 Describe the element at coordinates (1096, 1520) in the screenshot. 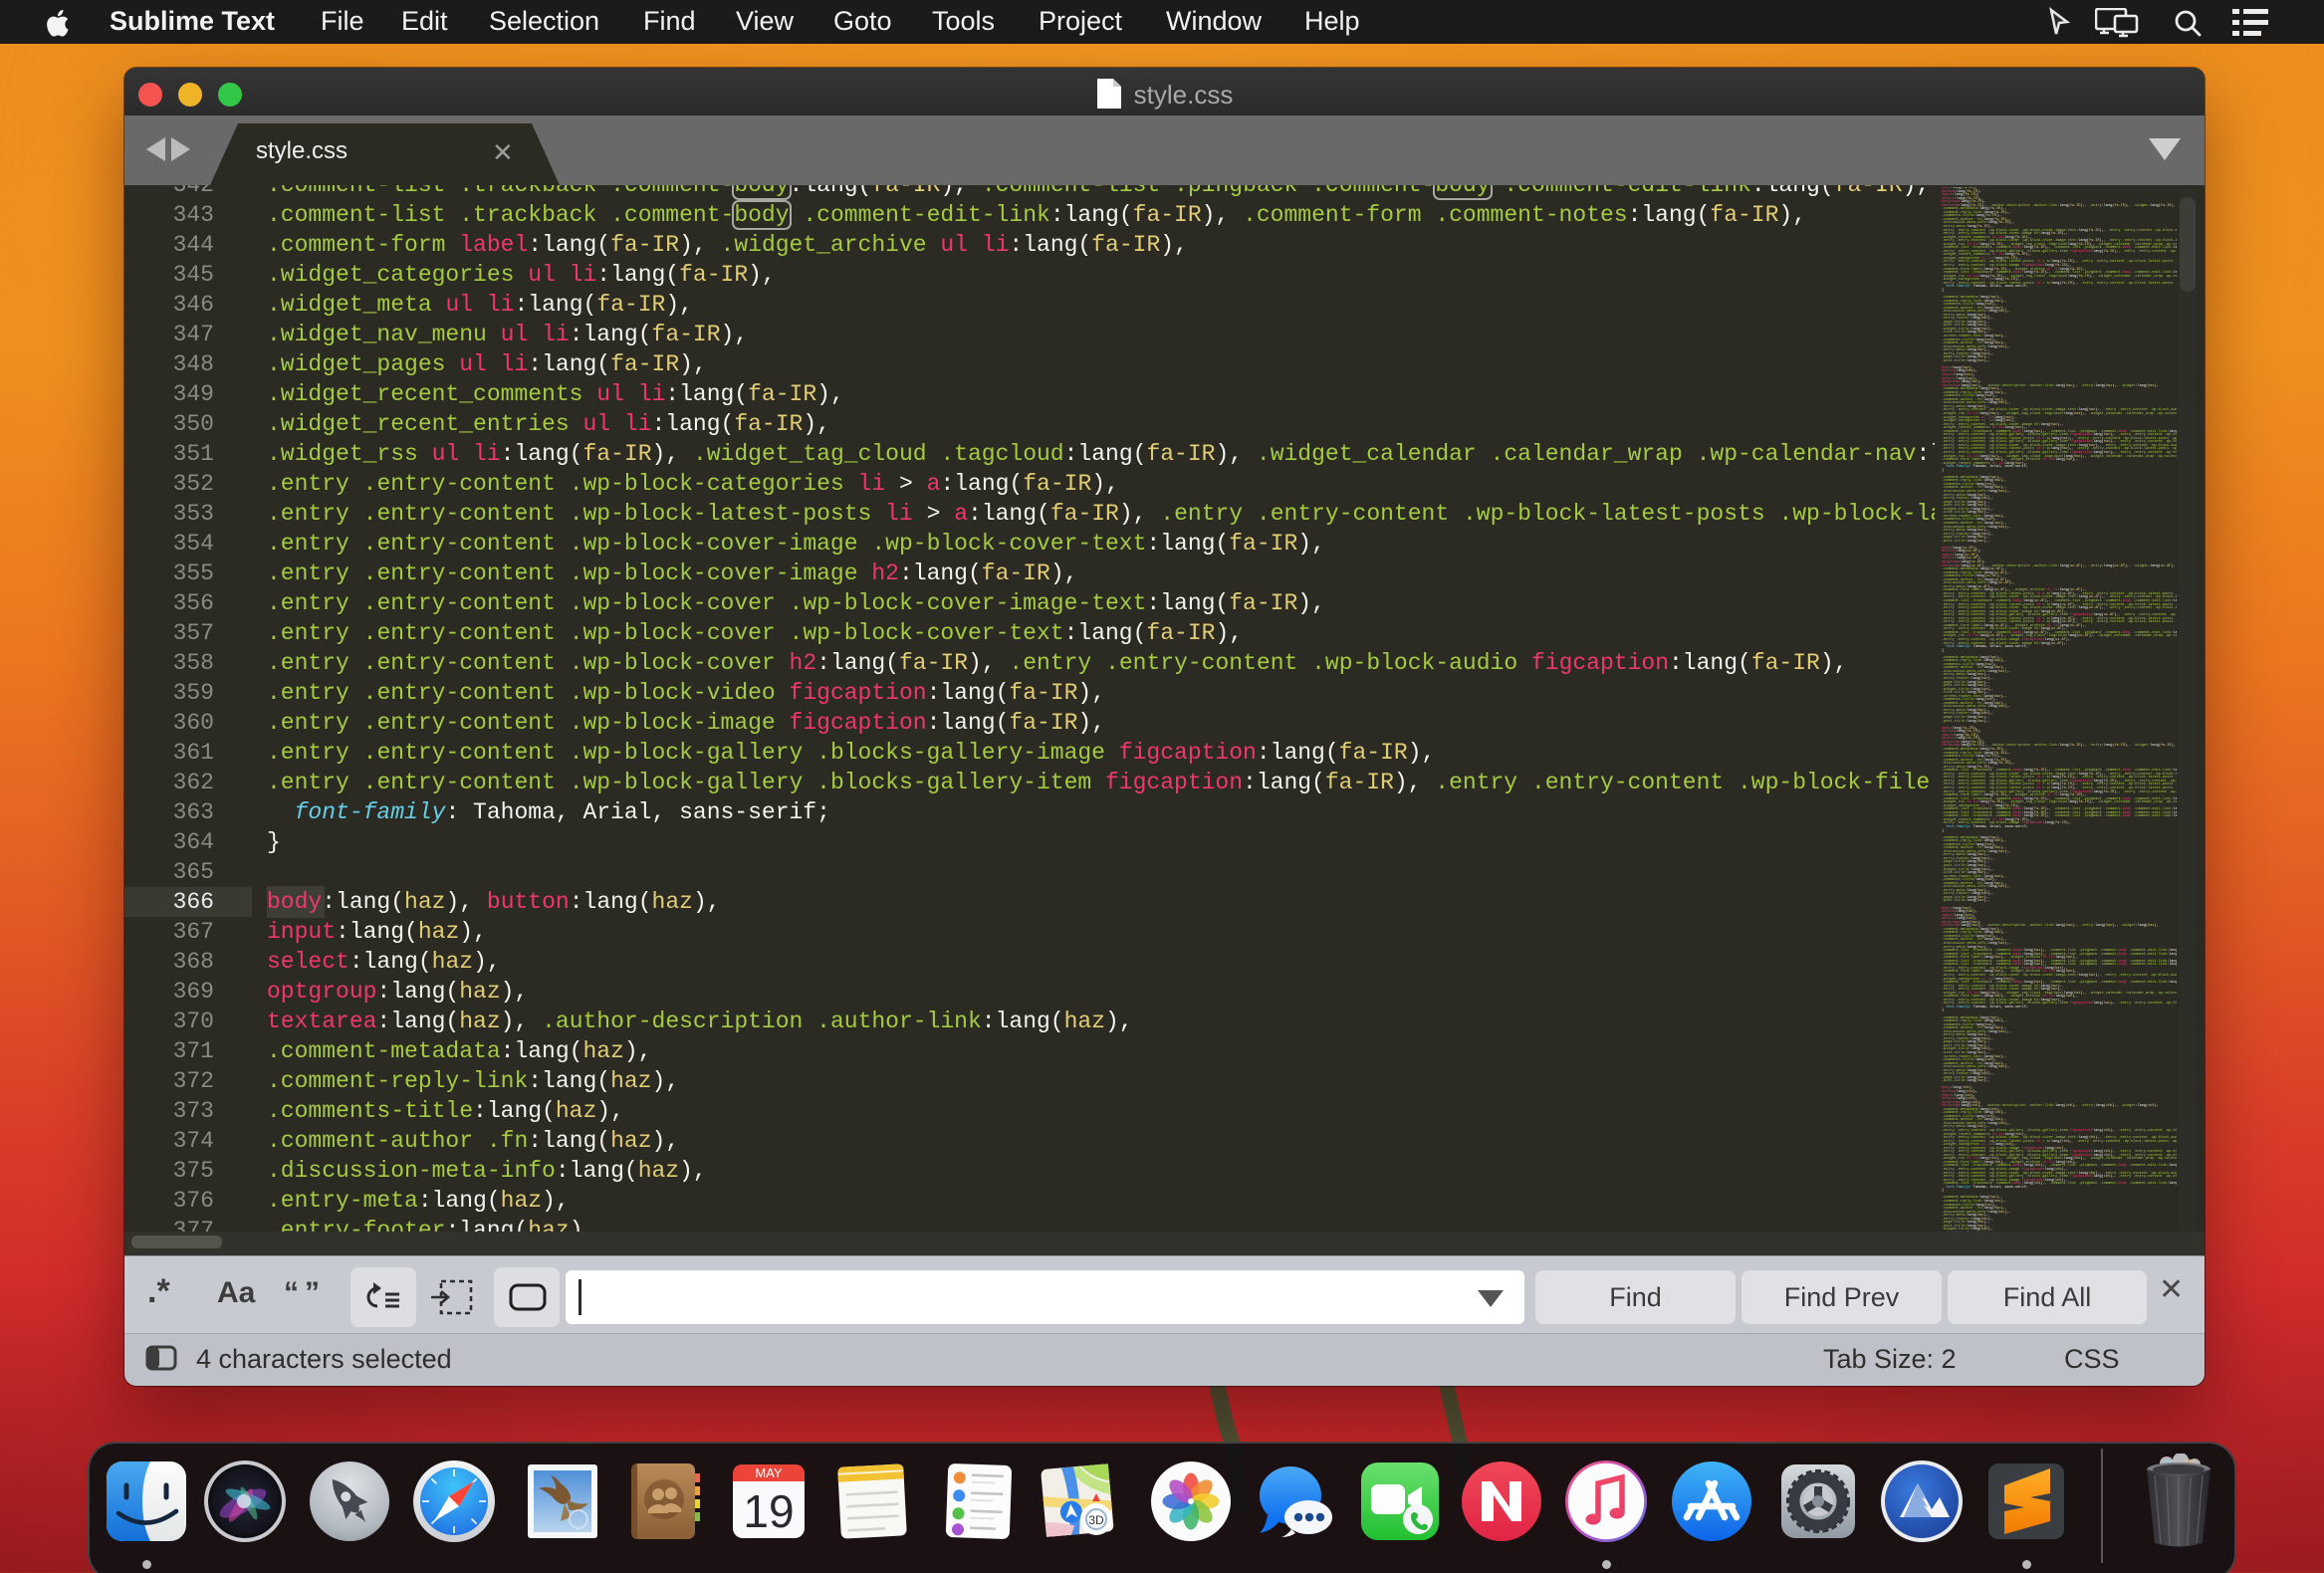

I see `svg-text: 3D` at that location.